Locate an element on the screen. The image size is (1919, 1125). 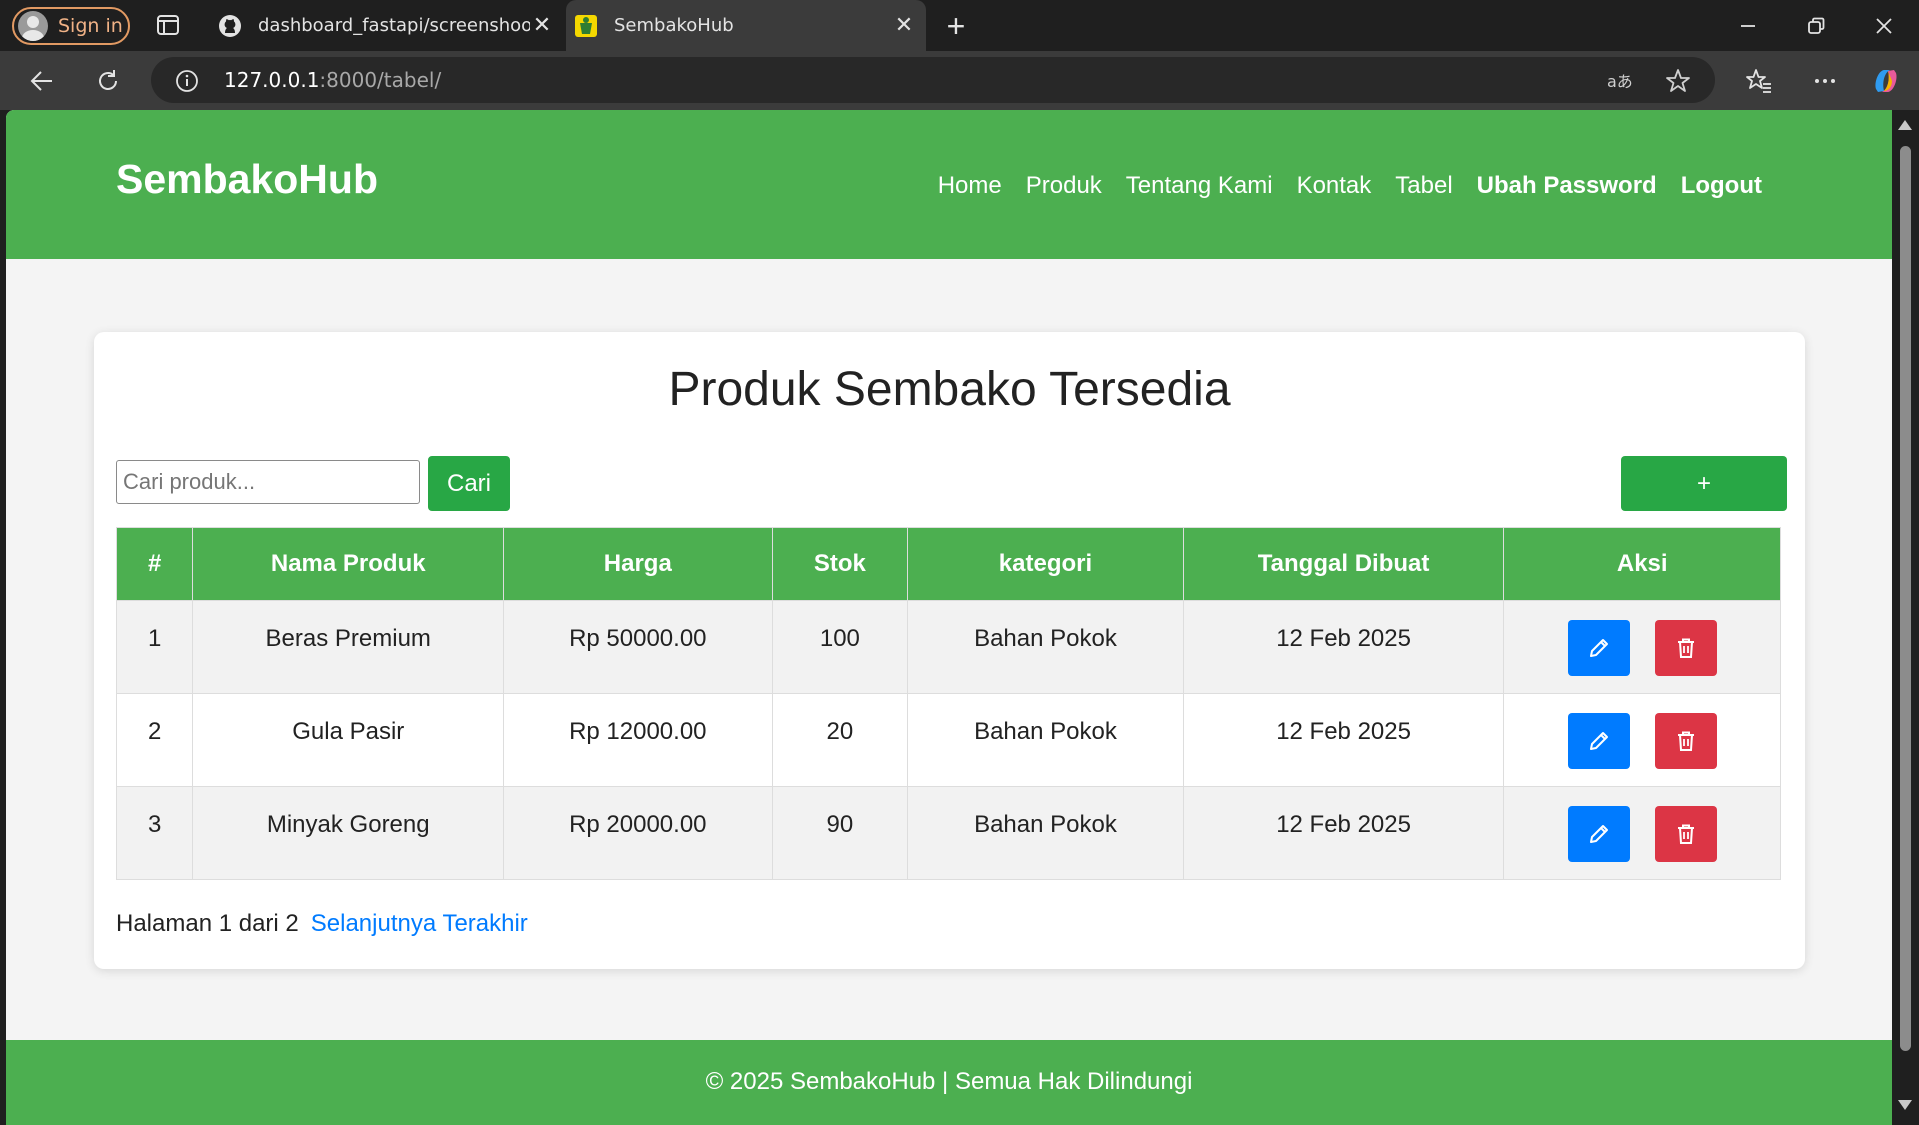
copilot-icon is located at coordinates (1886, 81).